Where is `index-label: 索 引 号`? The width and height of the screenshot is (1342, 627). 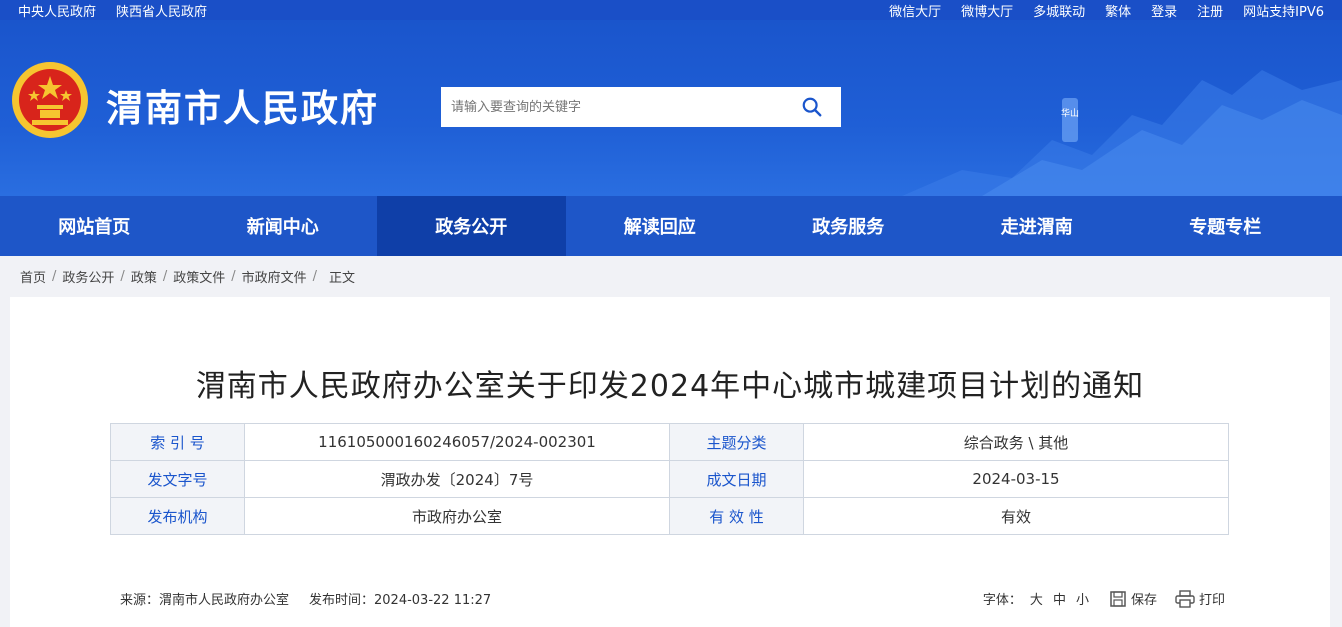
index-label: 索 引 号 is located at coordinates (177, 442).